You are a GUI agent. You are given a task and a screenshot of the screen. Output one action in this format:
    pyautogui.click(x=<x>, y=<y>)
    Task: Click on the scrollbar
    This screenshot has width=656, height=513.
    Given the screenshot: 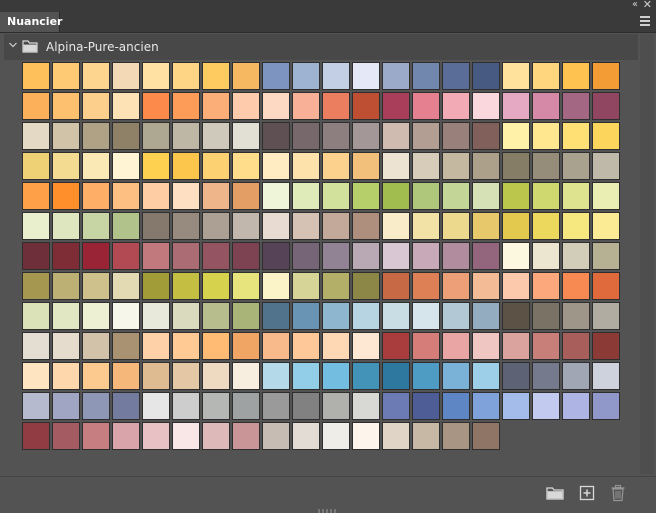 What is the action you would take?
    pyautogui.click(x=647, y=254)
    